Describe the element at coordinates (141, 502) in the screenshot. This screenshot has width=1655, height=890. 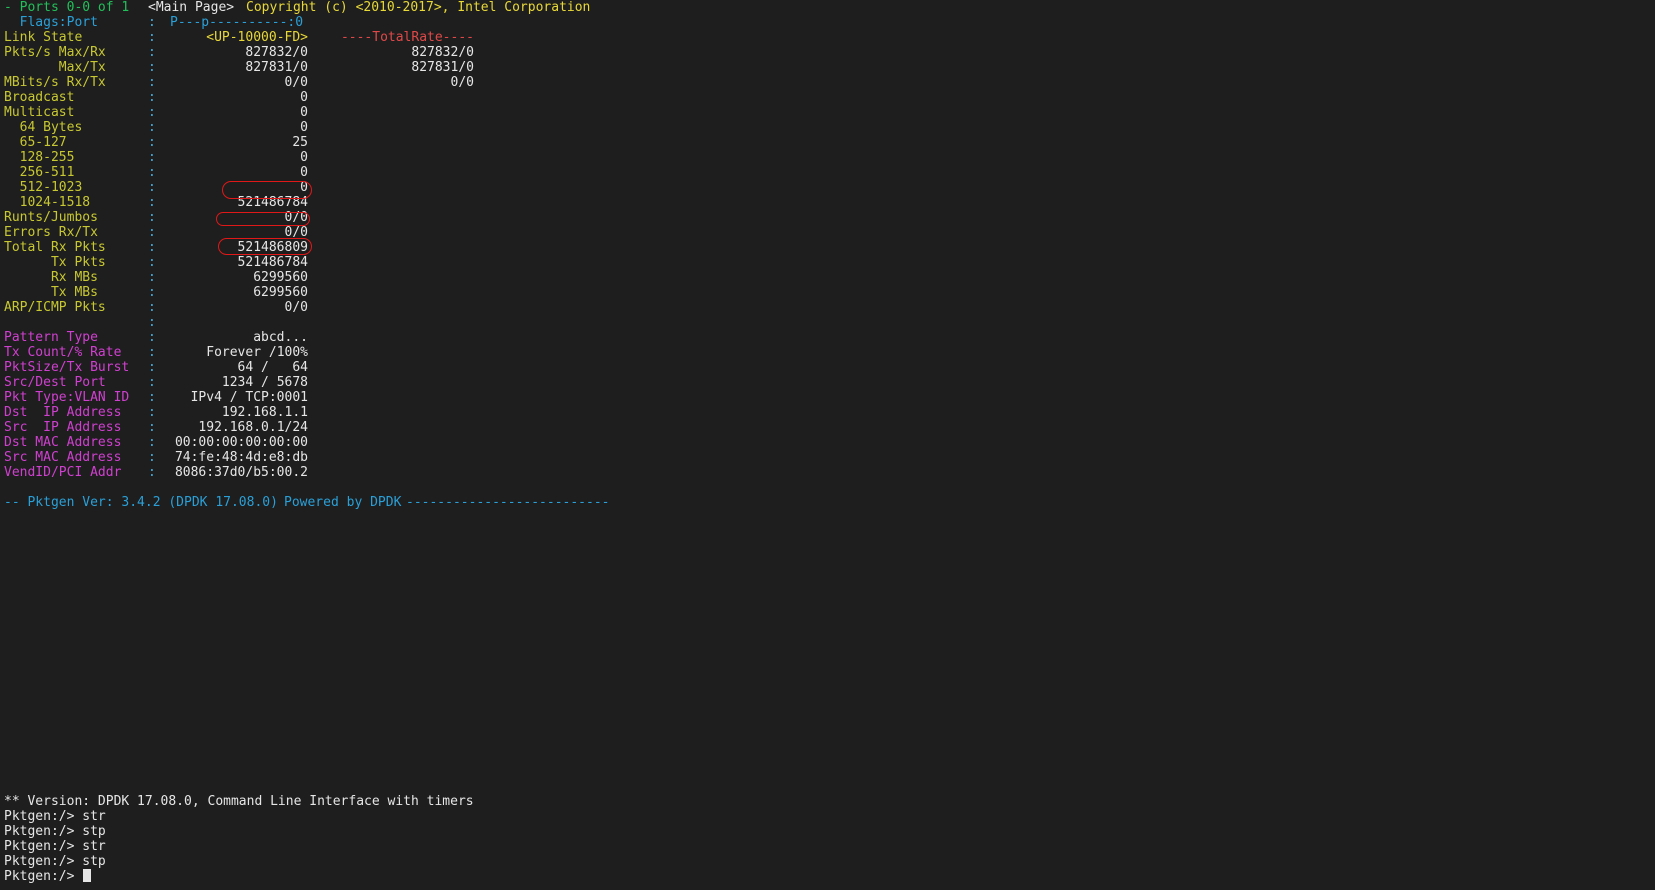
I see `pktgen-version: -- Pktgen Ver: 3.4.2 (DPDK 17.08.0)` at that location.